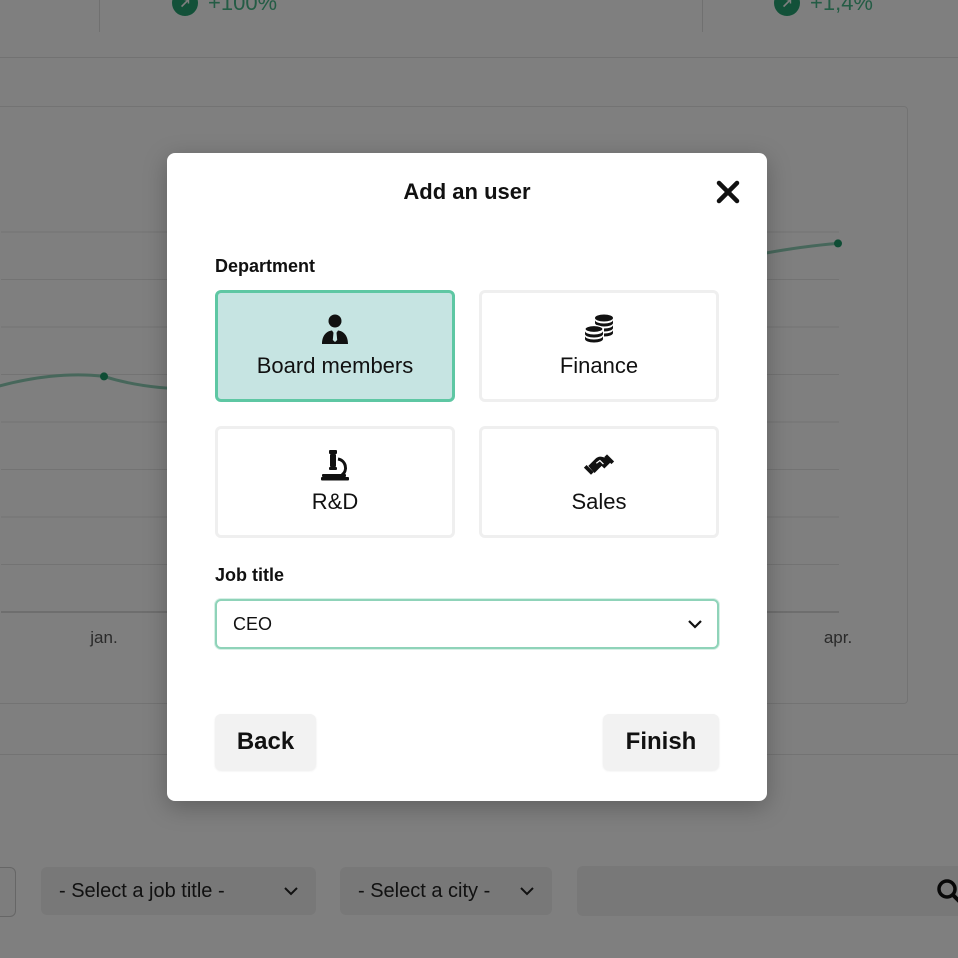 This screenshot has width=958, height=958. What do you see at coordinates (253, 623) in the screenshot?
I see `job-title-selected-value: CEO` at bounding box center [253, 623].